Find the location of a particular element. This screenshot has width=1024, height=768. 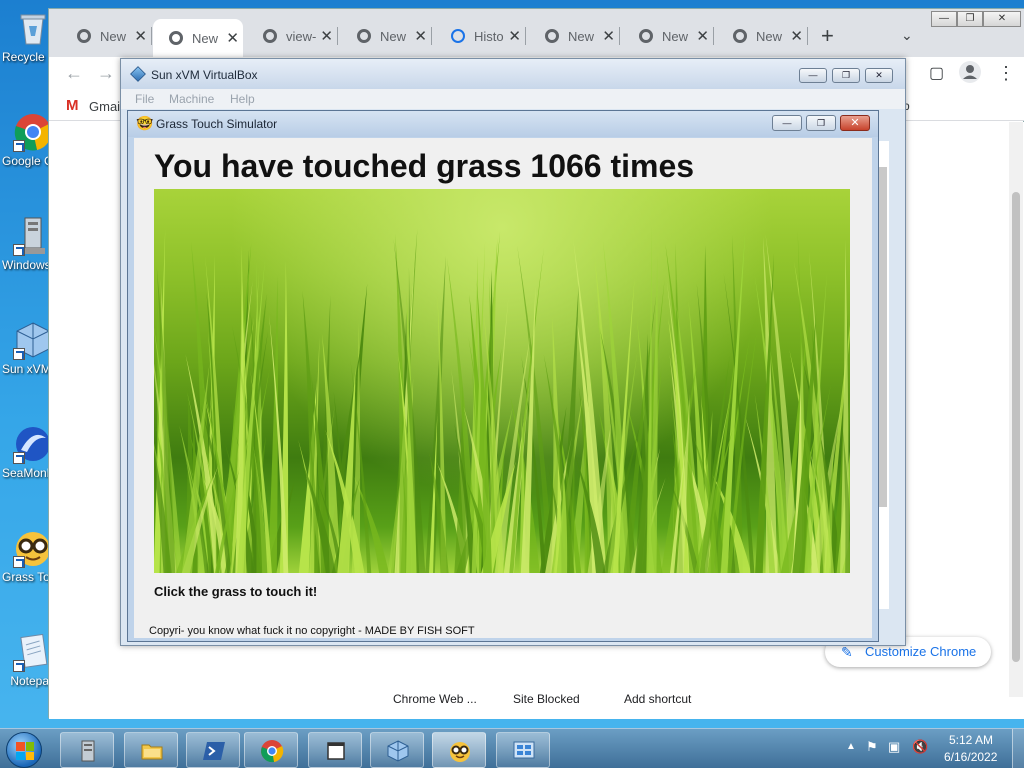

chrome-scrollbar is located at coordinates (1016, 409).